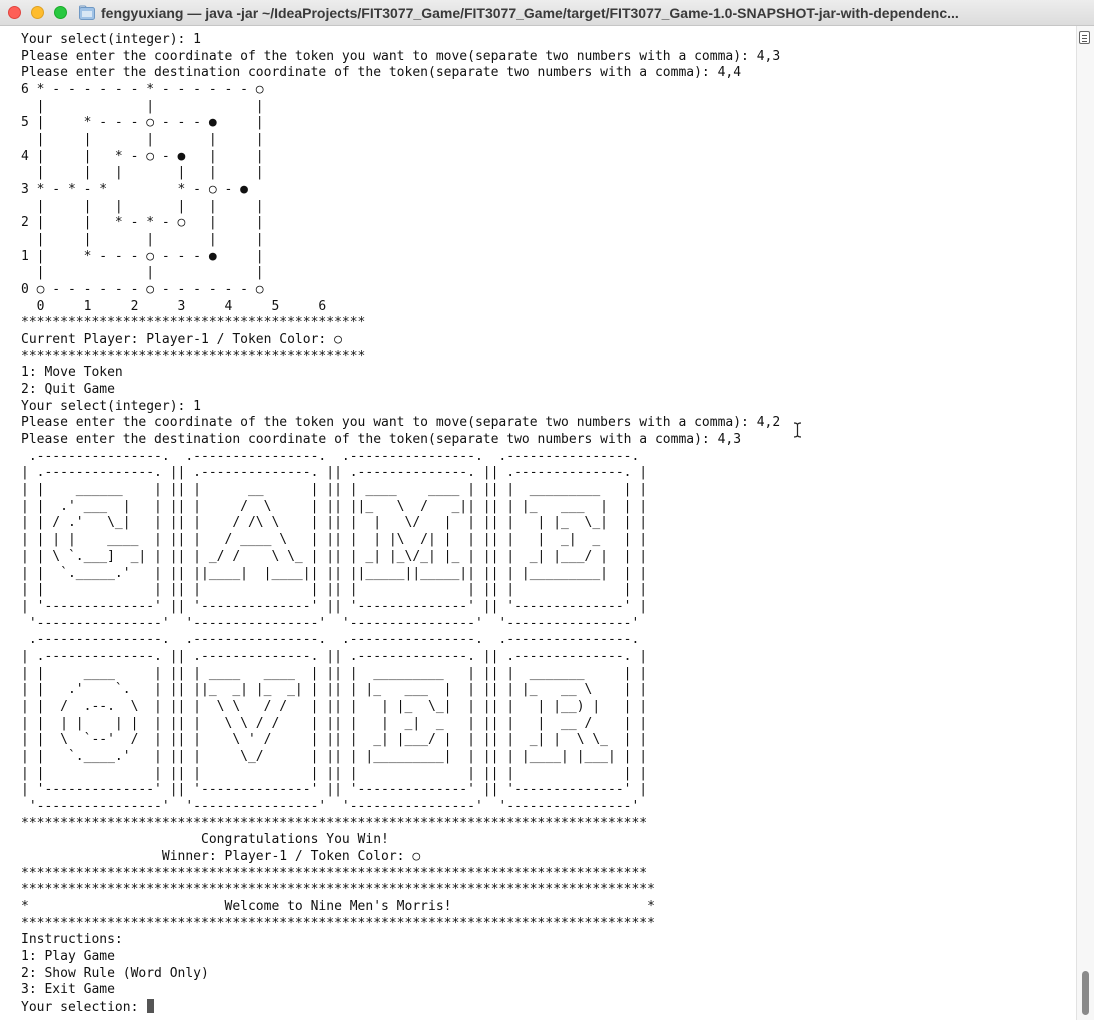  What do you see at coordinates (1085, 993) in the screenshot?
I see `scroll-thumb` at bounding box center [1085, 993].